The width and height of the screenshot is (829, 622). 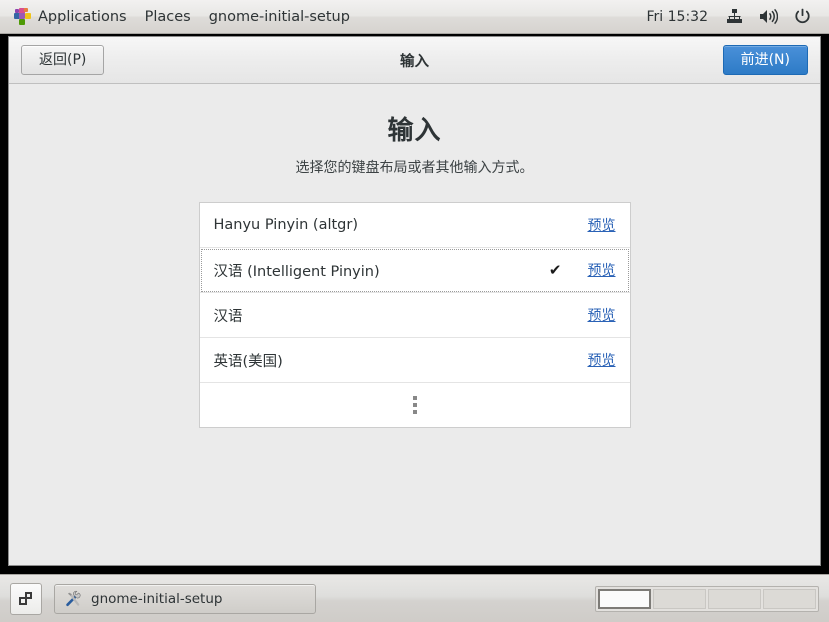 I want to click on taskbar-window-label: gnome-initial-setup, so click(x=157, y=598).